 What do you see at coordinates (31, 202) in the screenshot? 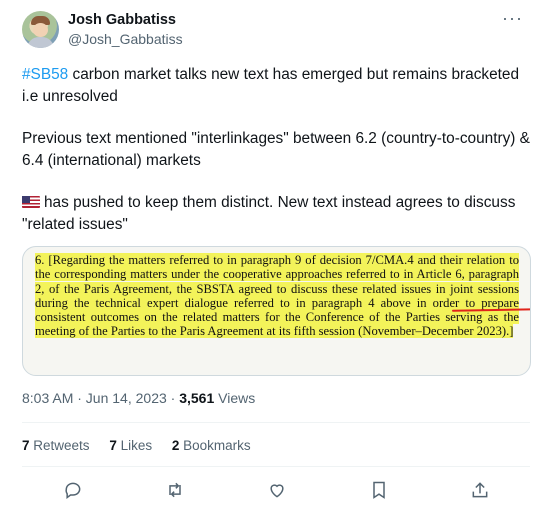
I see `us-flag-icon` at bounding box center [31, 202].